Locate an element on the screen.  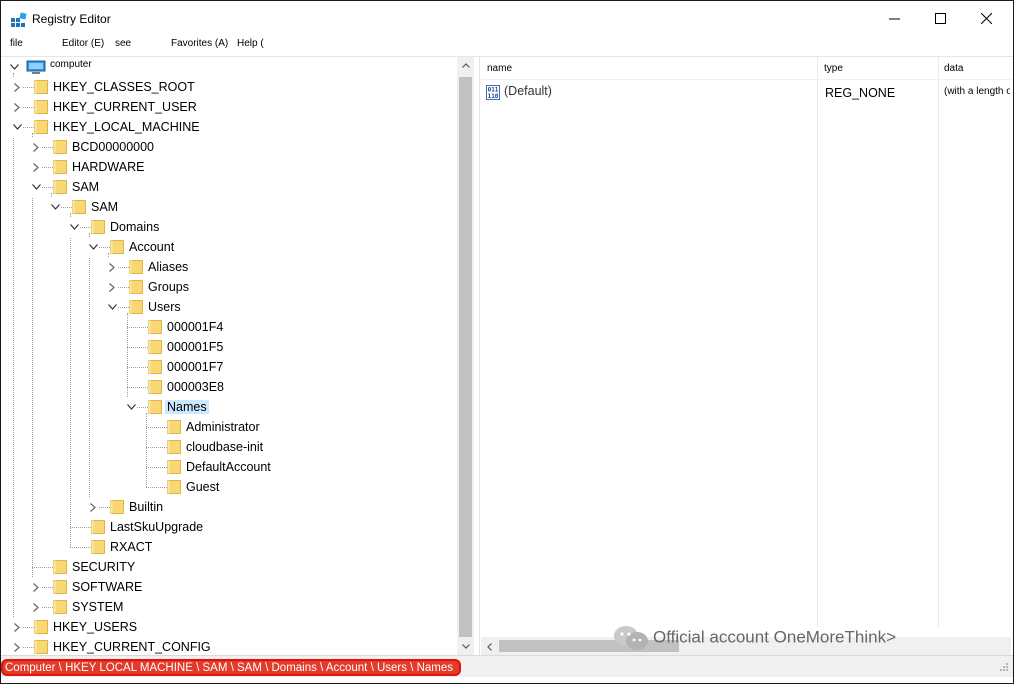
watermark-text: Official account OneMoreThink> is located at coordinates (774, 637).